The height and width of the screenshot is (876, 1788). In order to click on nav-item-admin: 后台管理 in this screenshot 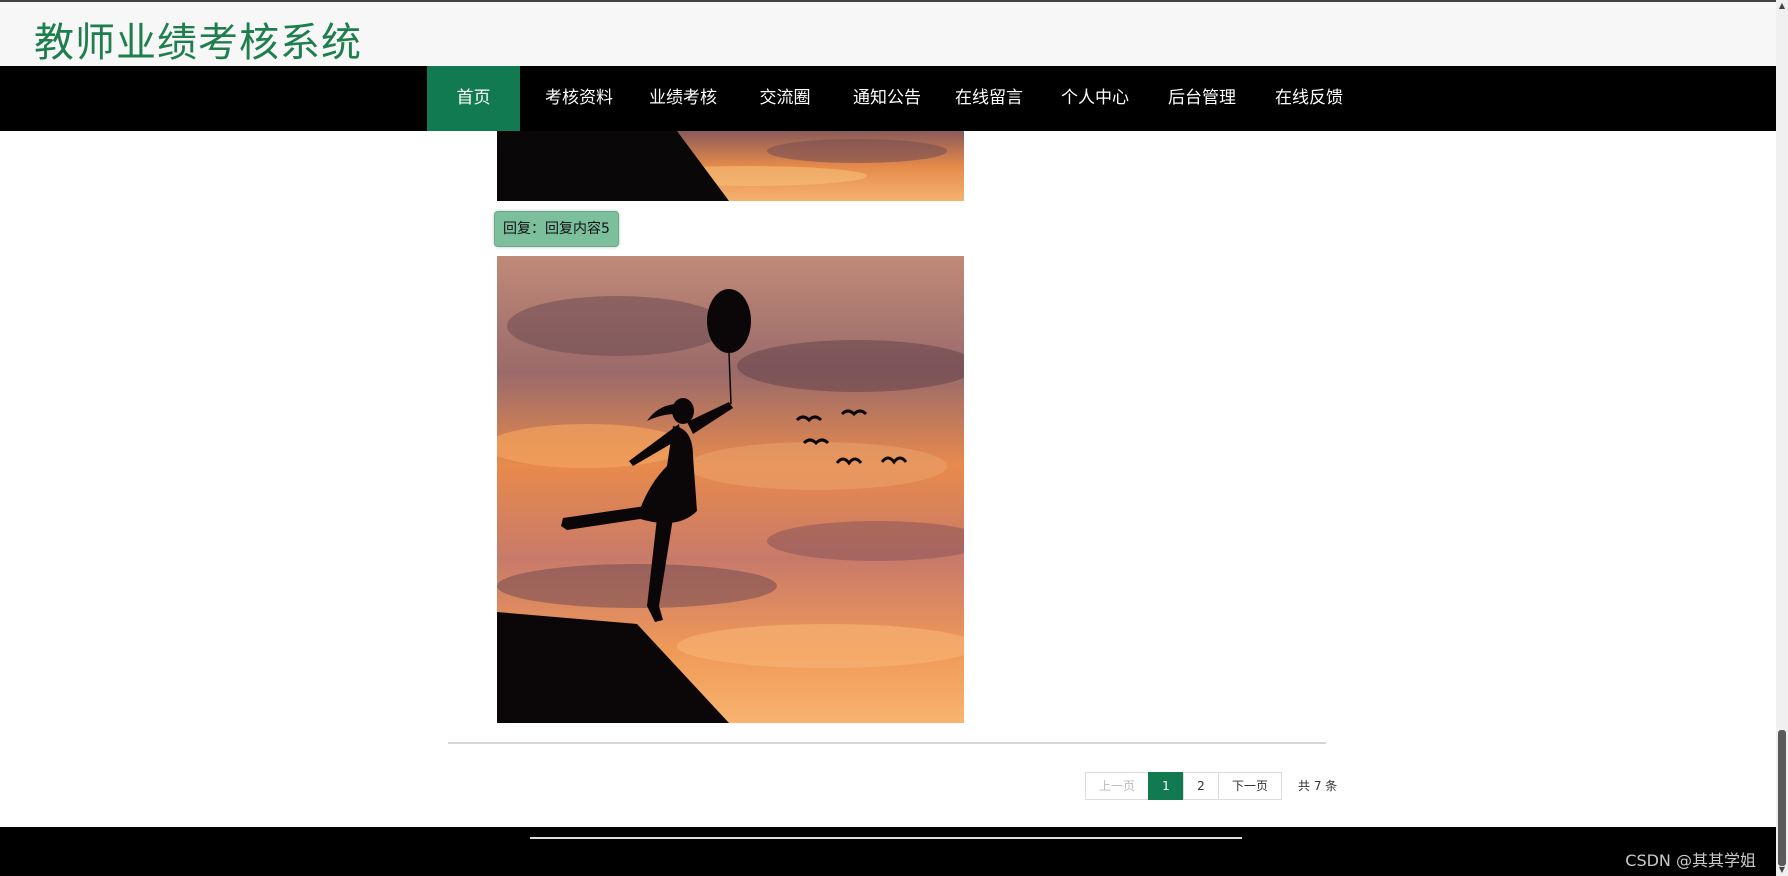, I will do `click(1202, 98)`.